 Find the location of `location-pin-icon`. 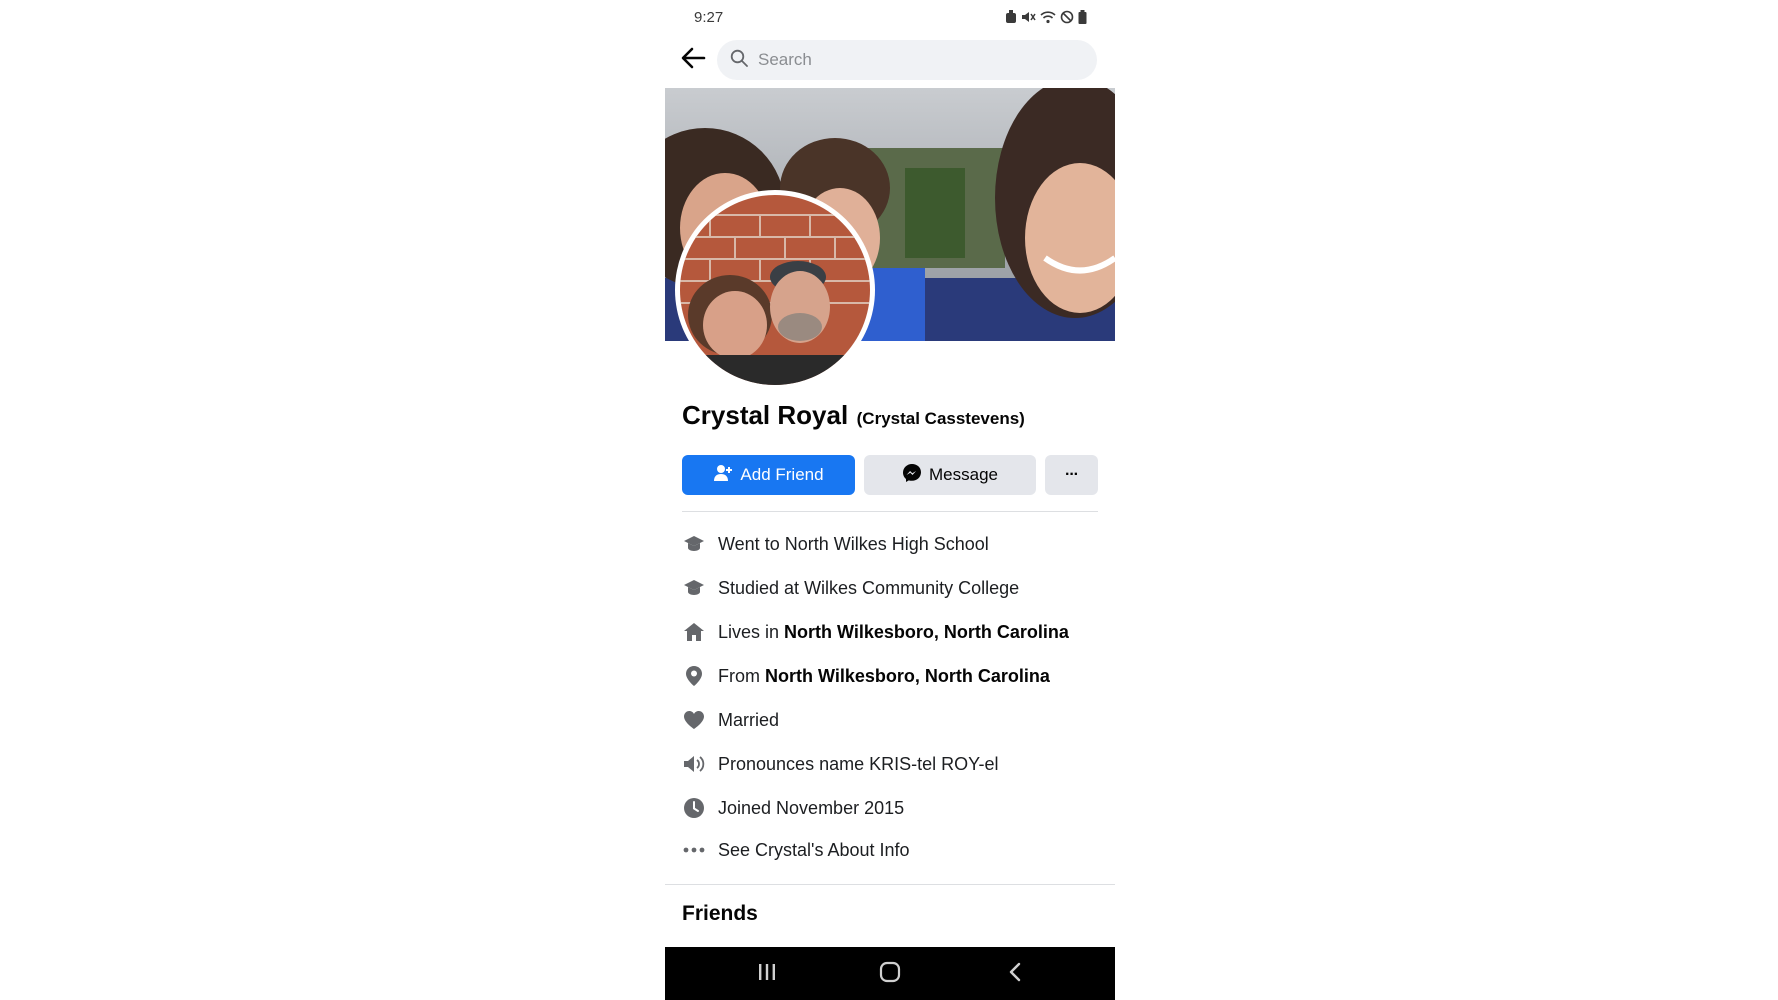

location-pin-icon is located at coordinates (694, 676).